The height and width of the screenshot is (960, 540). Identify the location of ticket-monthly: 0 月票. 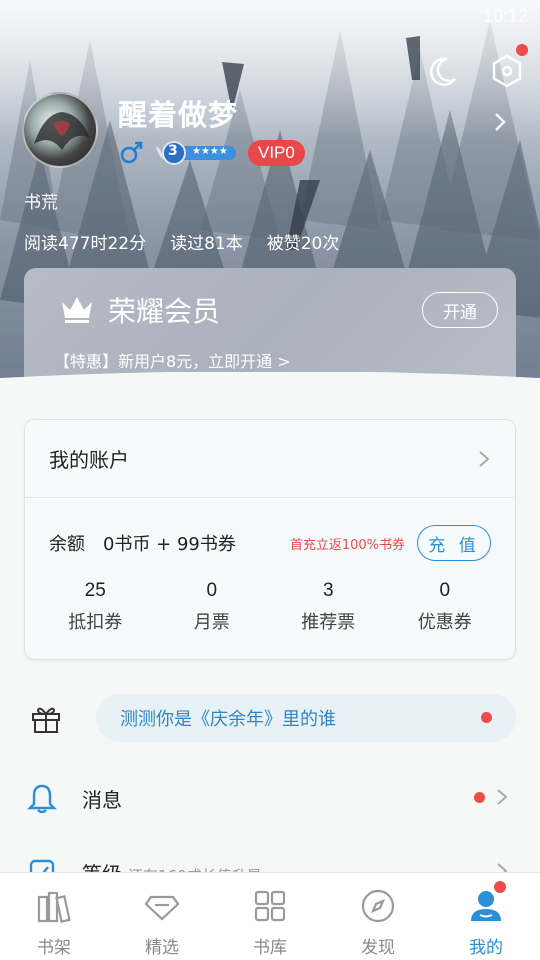
(212, 607).